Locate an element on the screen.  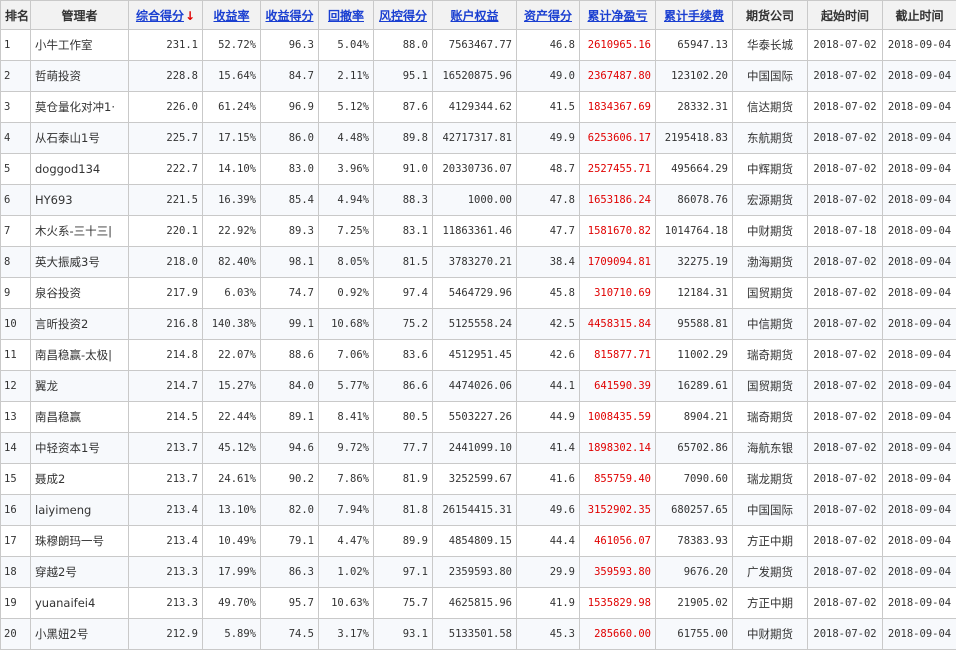
manager-cell: 言昕投资2 is located at coordinates (80, 324).